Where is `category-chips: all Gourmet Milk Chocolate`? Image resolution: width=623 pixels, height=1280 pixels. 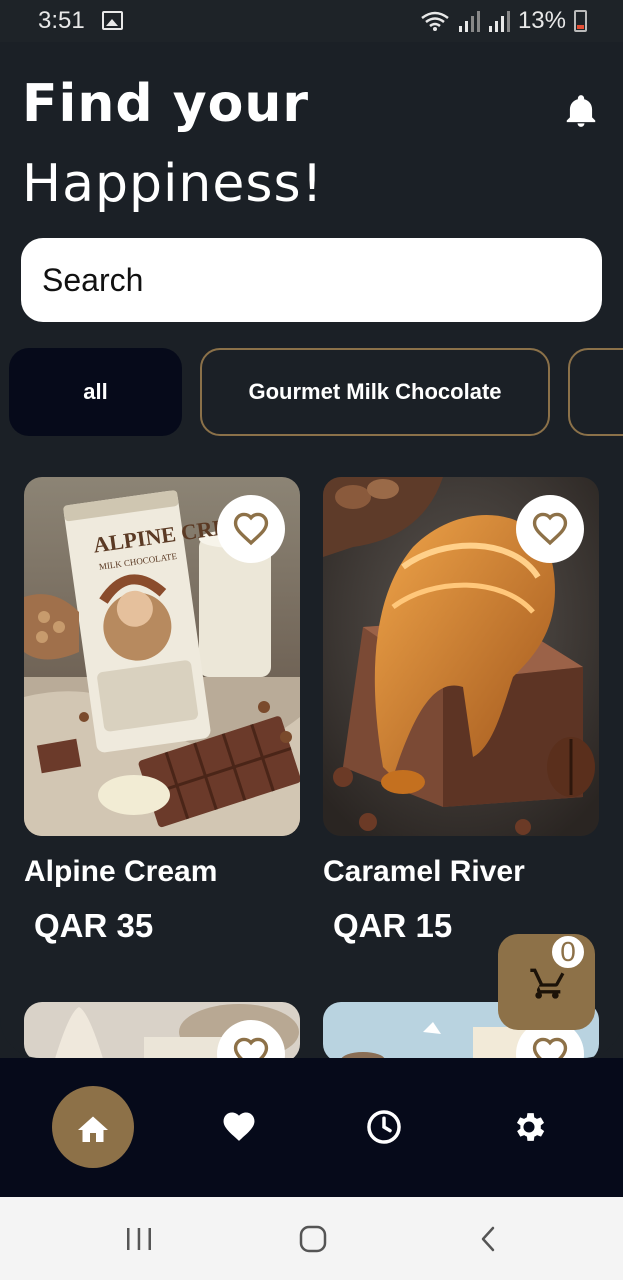
category-chips: all Gourmet Milk Chocolate is located at coordinates (311, 392).